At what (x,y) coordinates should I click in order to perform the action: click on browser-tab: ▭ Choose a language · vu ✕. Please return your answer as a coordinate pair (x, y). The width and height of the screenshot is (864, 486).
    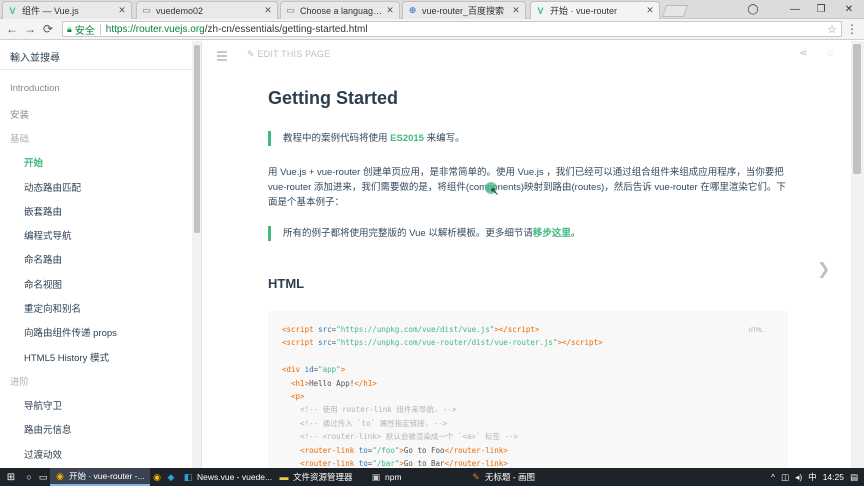
    Looking at the image, I should click on (340, 10).